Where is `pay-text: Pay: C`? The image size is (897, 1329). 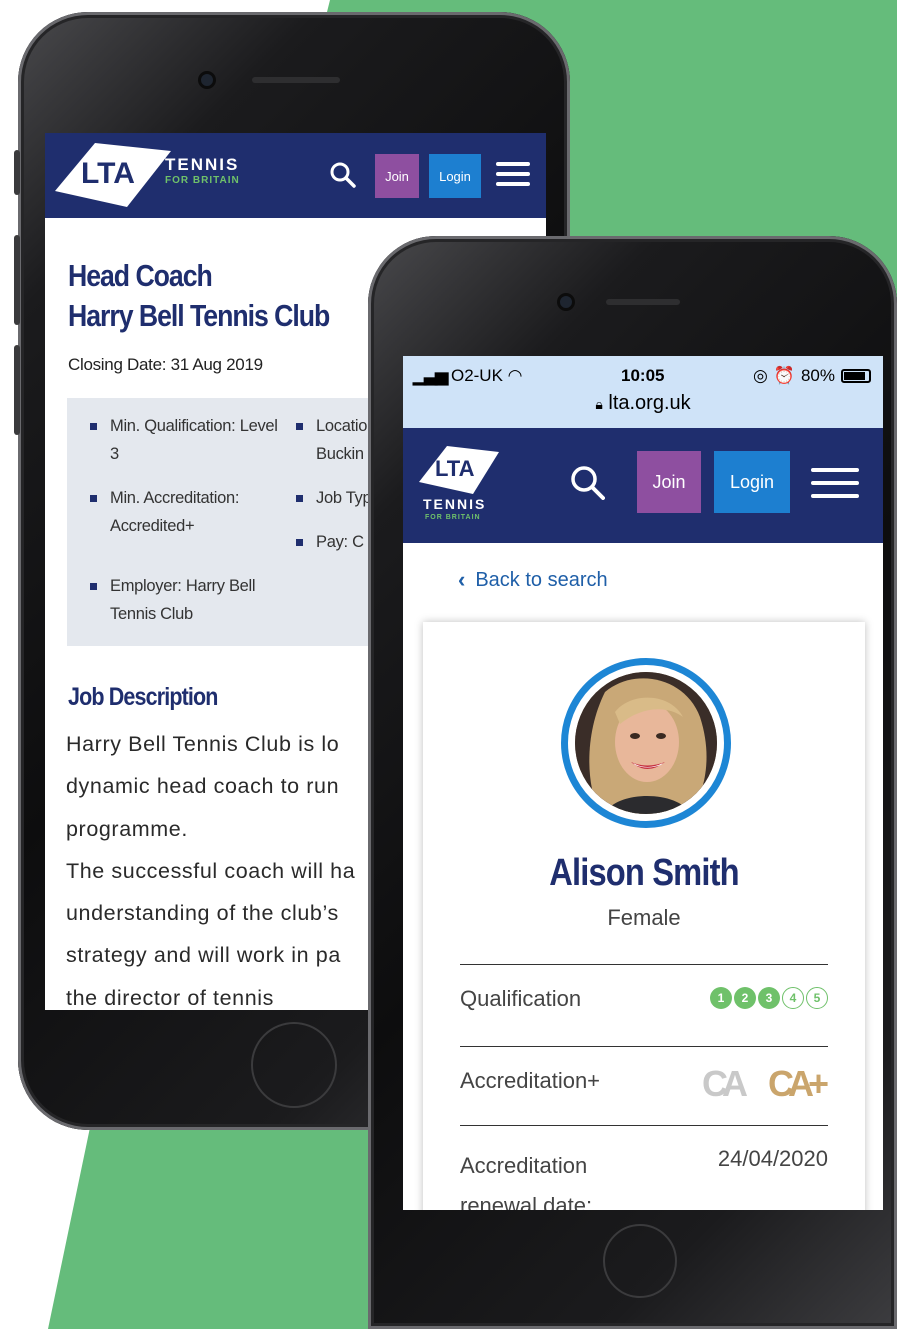 pay-text: Pay: C is located at coordinates (340, 542).